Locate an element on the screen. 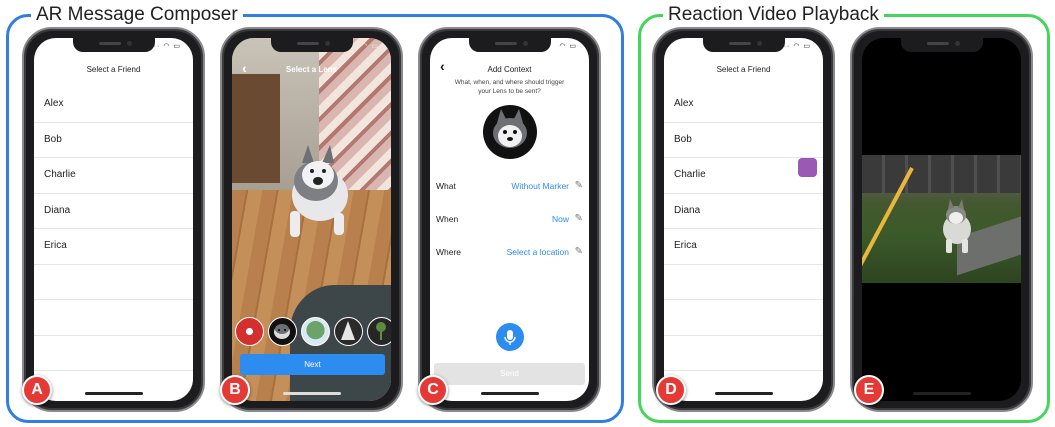 Image resolution: width=1055 pixels, height=427 pixels. spider-mask-lens-icon is located at coordinates (249, 331).